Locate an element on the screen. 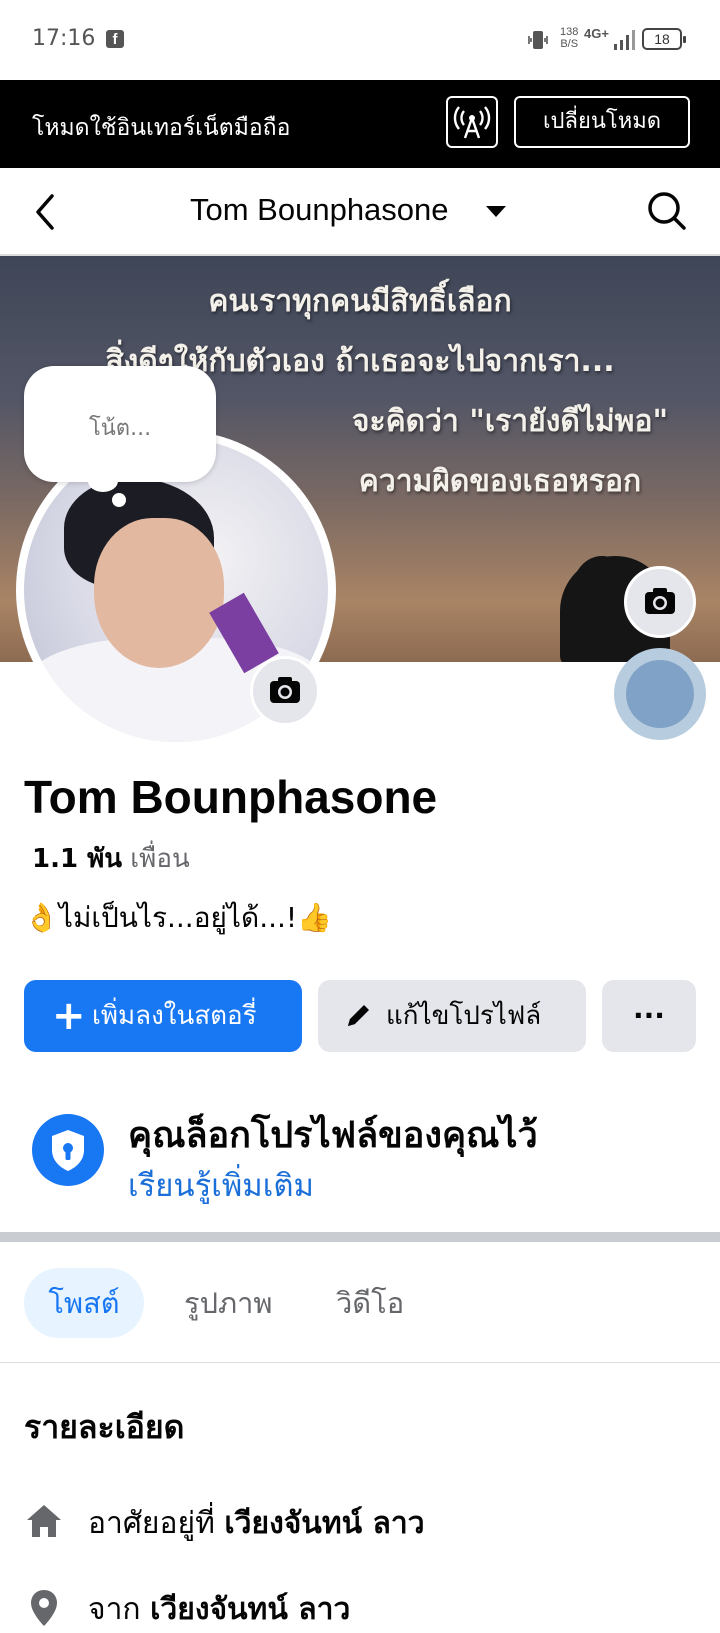 Image resolution: width=720 pixels, height=1633 pixels. friends-label: เพื่อน is located at coordinates (160, 859).